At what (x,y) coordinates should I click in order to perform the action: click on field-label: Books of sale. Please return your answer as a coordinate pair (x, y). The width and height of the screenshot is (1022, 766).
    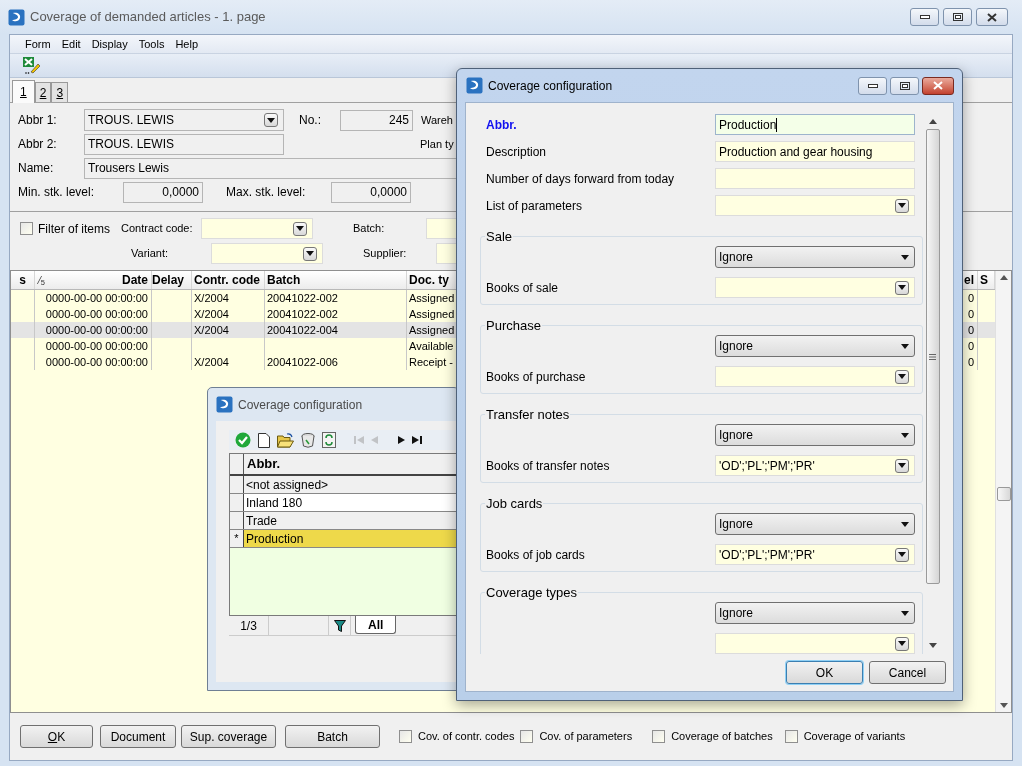
    Looking at the image, I should click on (522, 288).